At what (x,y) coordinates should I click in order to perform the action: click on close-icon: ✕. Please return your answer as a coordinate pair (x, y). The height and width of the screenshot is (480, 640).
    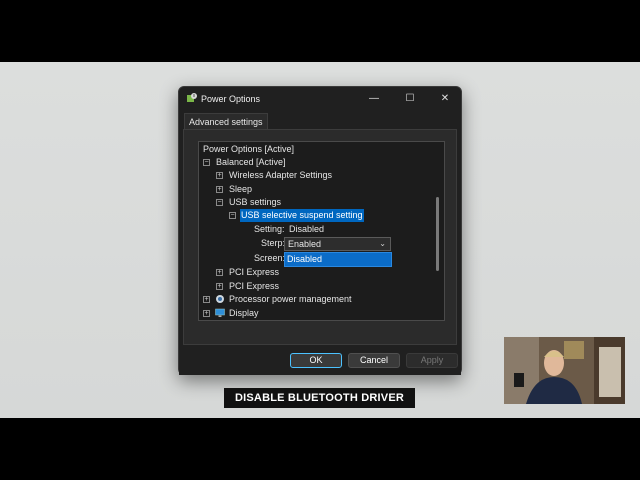
    Looking at the image, I should click on (445, 99).